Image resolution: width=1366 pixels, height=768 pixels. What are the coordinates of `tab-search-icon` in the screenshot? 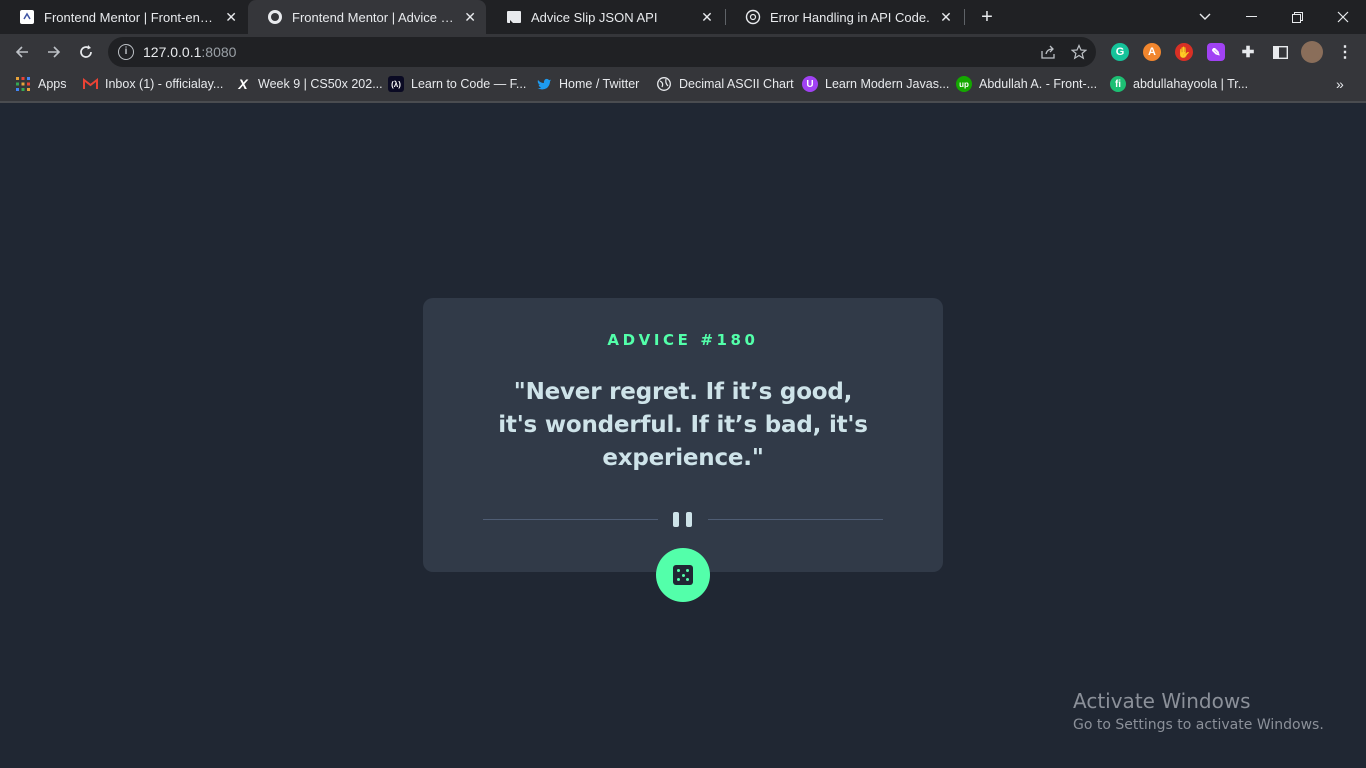 It's located at (1205, 17).